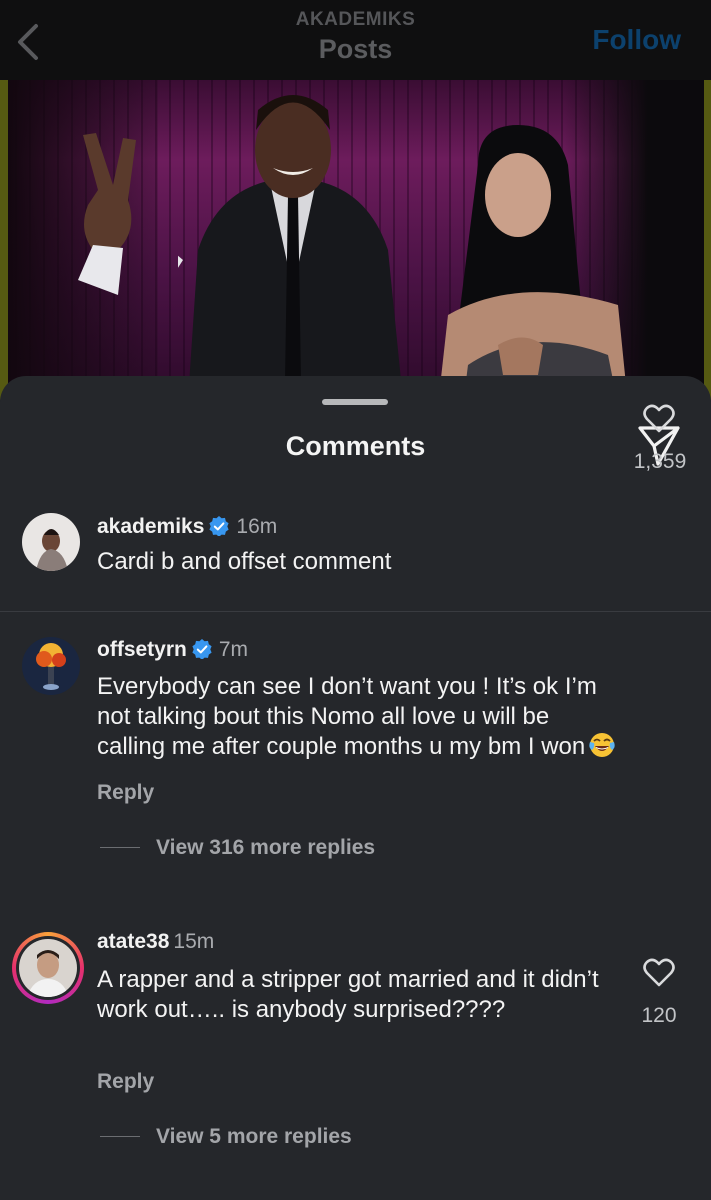  Describe the element at coordinates (290, 247) in the screenshot. I see `man-in-suit-figure` at that location.